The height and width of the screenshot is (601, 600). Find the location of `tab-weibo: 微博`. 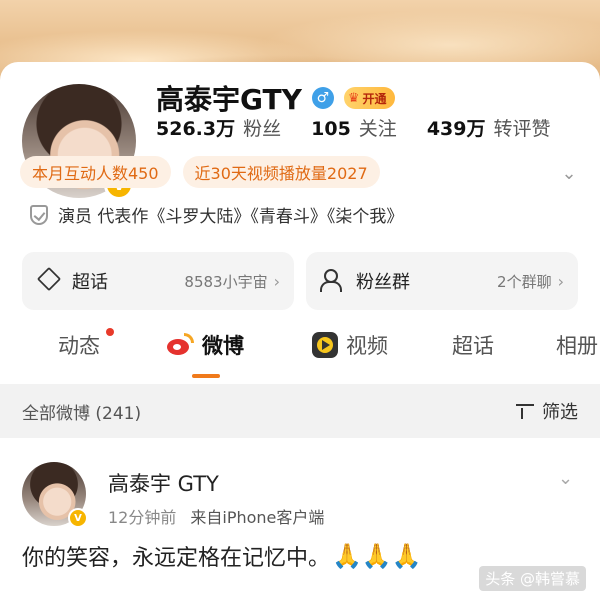

tab-weibo: 微博 is located at coordinates (205, 345).